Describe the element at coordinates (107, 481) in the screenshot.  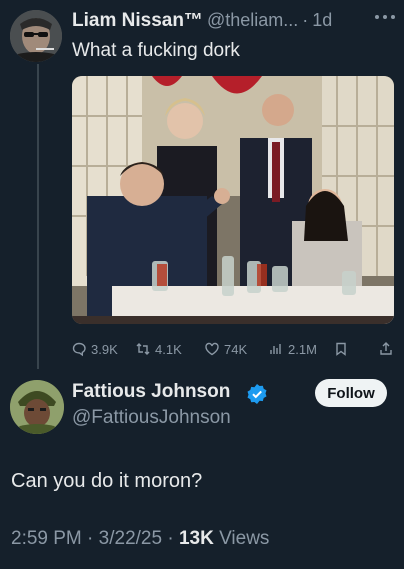
I see `tweet-text: Can you do it moron?` at that location.